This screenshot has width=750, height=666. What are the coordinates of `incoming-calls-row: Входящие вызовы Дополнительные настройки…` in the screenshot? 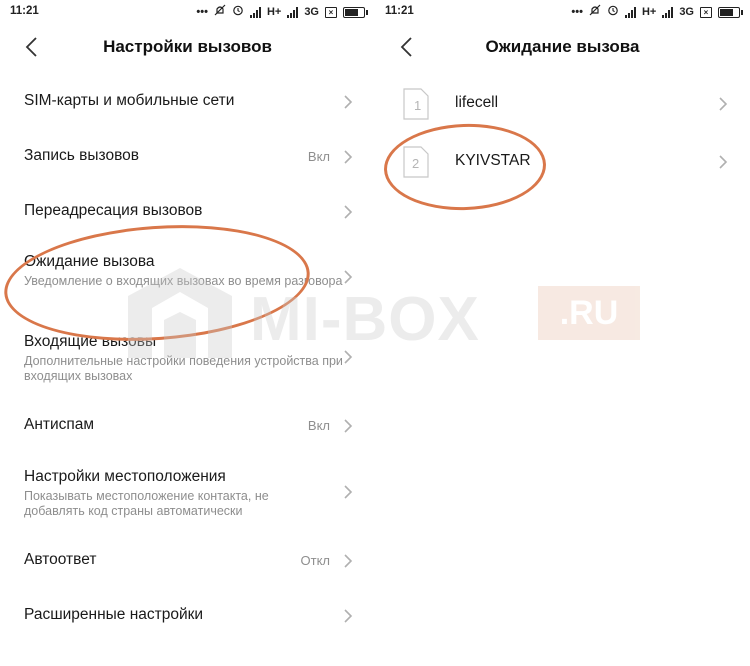 It's located at (187, 358).